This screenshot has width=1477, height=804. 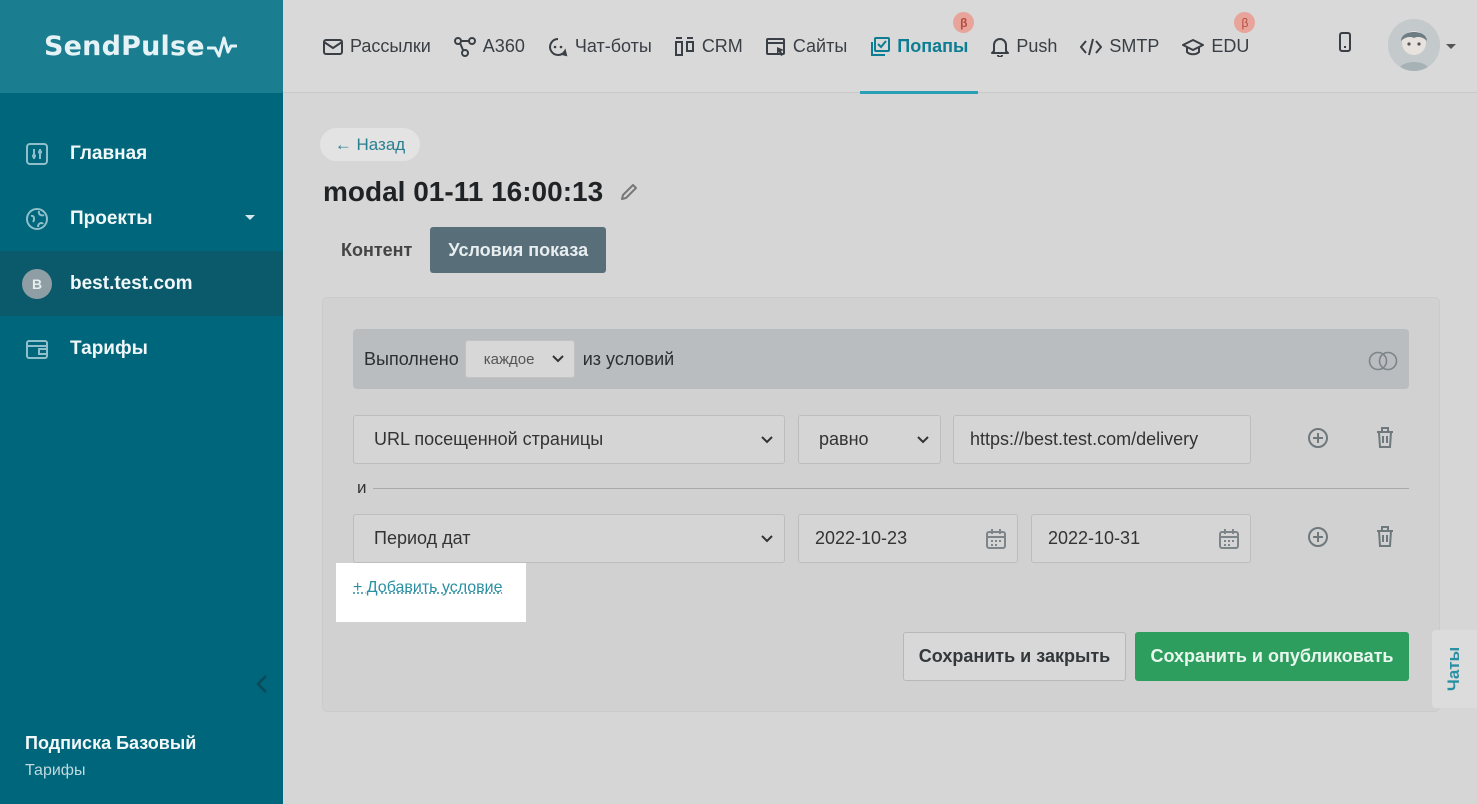 I want to click on topnav-label: Попапы, so click(x=933, y=46).